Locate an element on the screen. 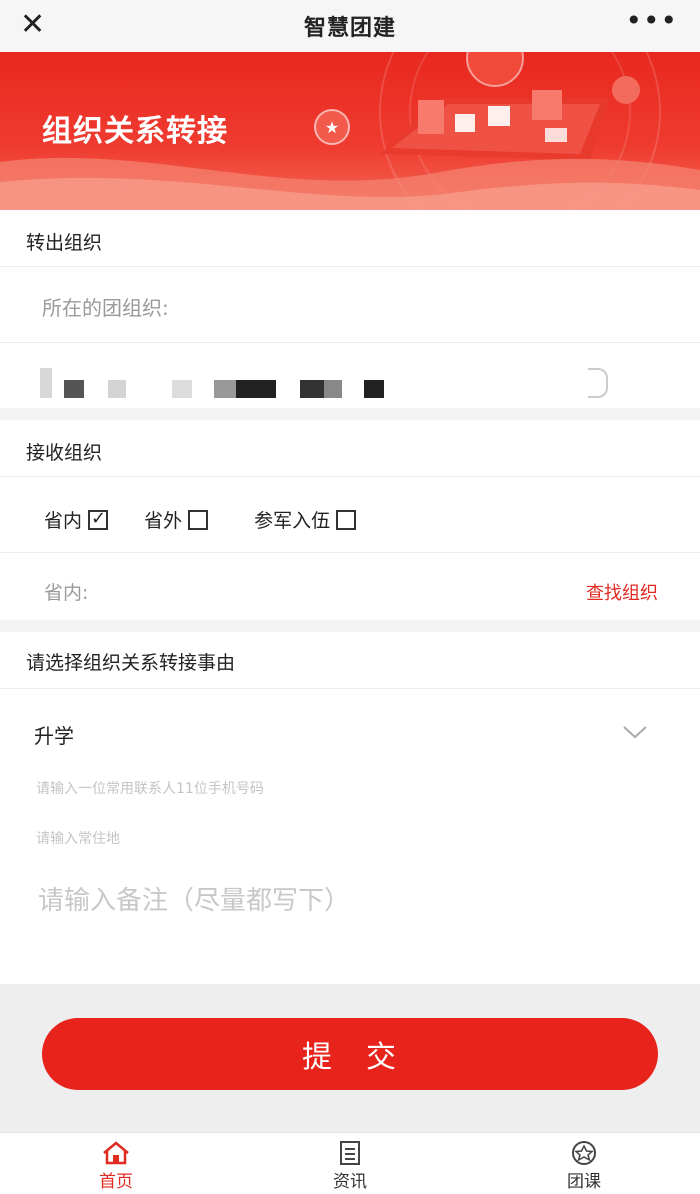  tab-home: 首页 is located at coordinates (116, 1165).